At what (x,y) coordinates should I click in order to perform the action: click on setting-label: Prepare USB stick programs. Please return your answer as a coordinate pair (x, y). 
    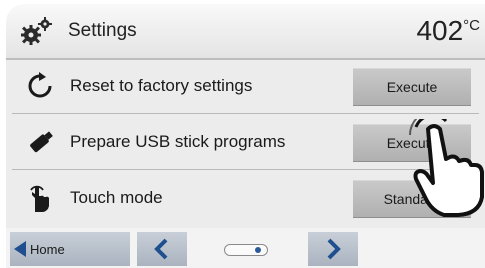
    Looking at the image, I should click on (178, 141).